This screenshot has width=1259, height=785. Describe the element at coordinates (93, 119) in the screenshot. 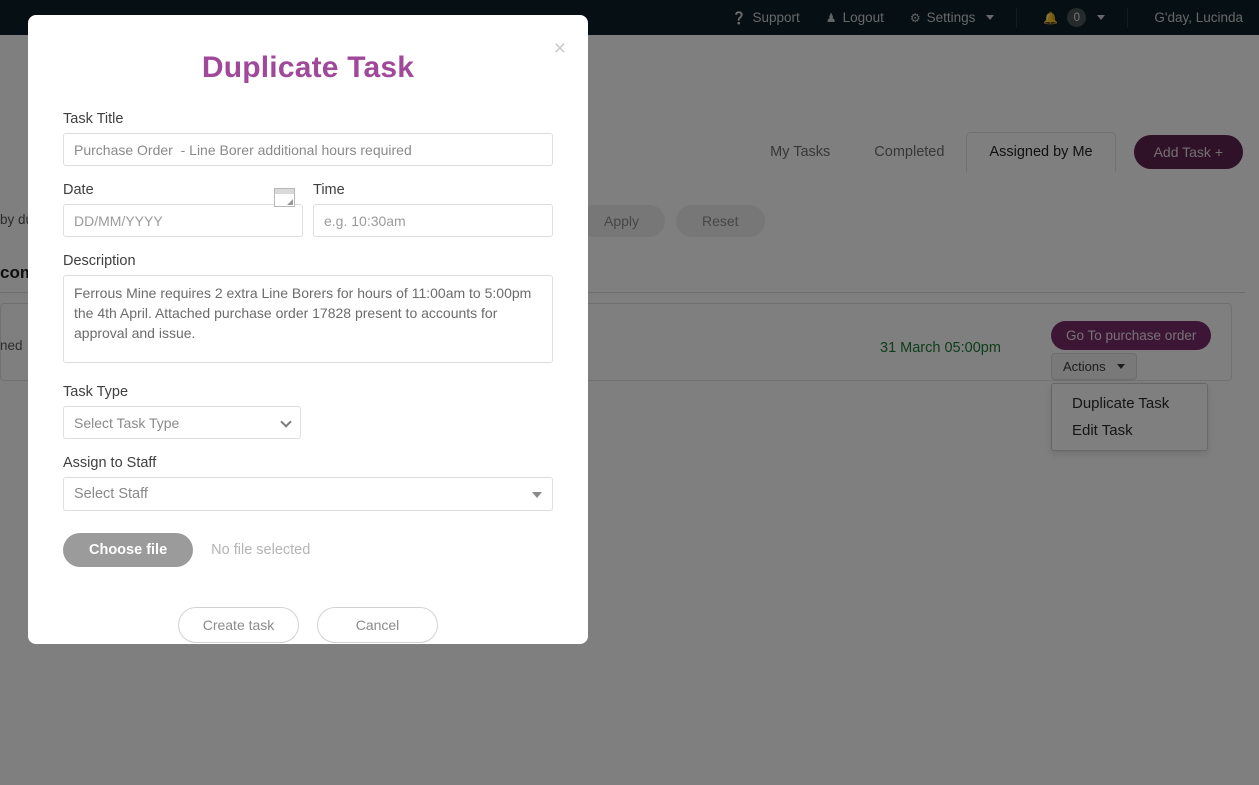

I see `task-title-label: Task Title` at that location.